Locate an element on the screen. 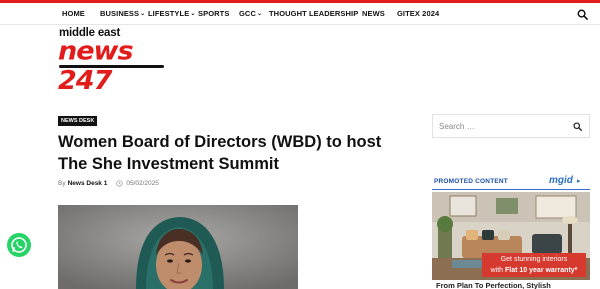  nav-item-lifestyle: LIFESTYLE⌄ is located at coordinates (171, 13).